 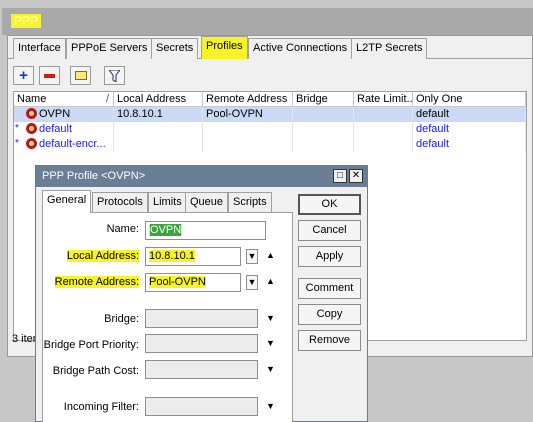 I want to click on column-header-remote-address: Remote Address, so click(x=248, y=99).